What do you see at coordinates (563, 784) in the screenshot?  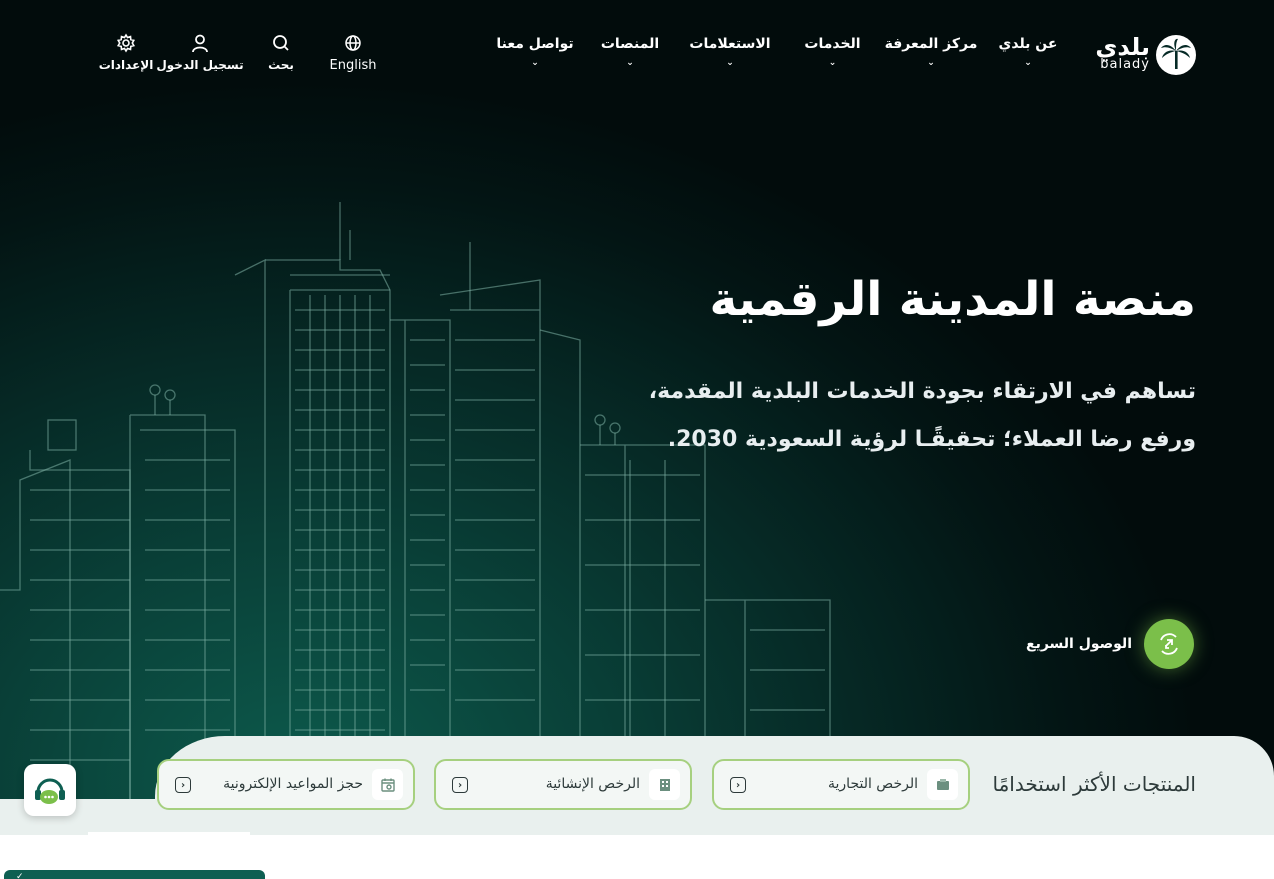 I see `product-building-licenses: الرخص الإنشائية ‹` at bounding box center [563, 784].